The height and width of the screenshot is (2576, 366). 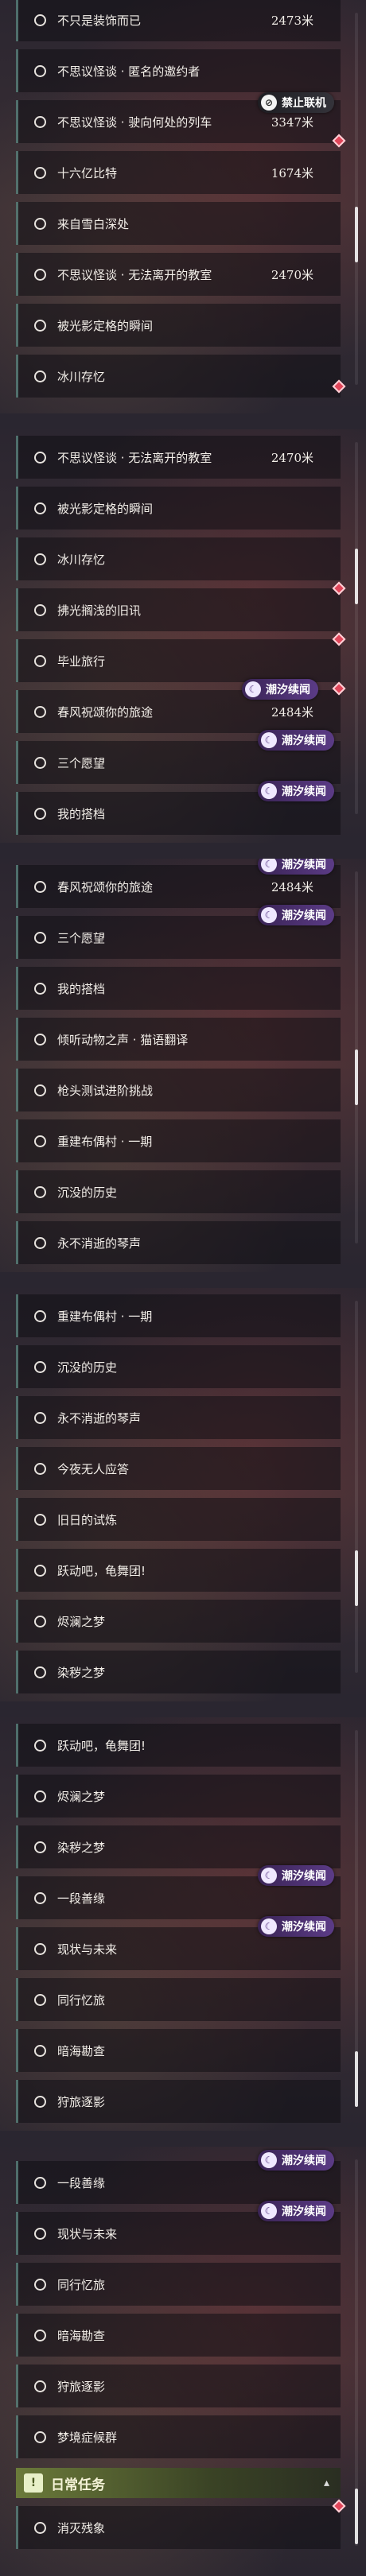 I want to click on quest-row: 梦境症候群, so click(x=178, y=2436).